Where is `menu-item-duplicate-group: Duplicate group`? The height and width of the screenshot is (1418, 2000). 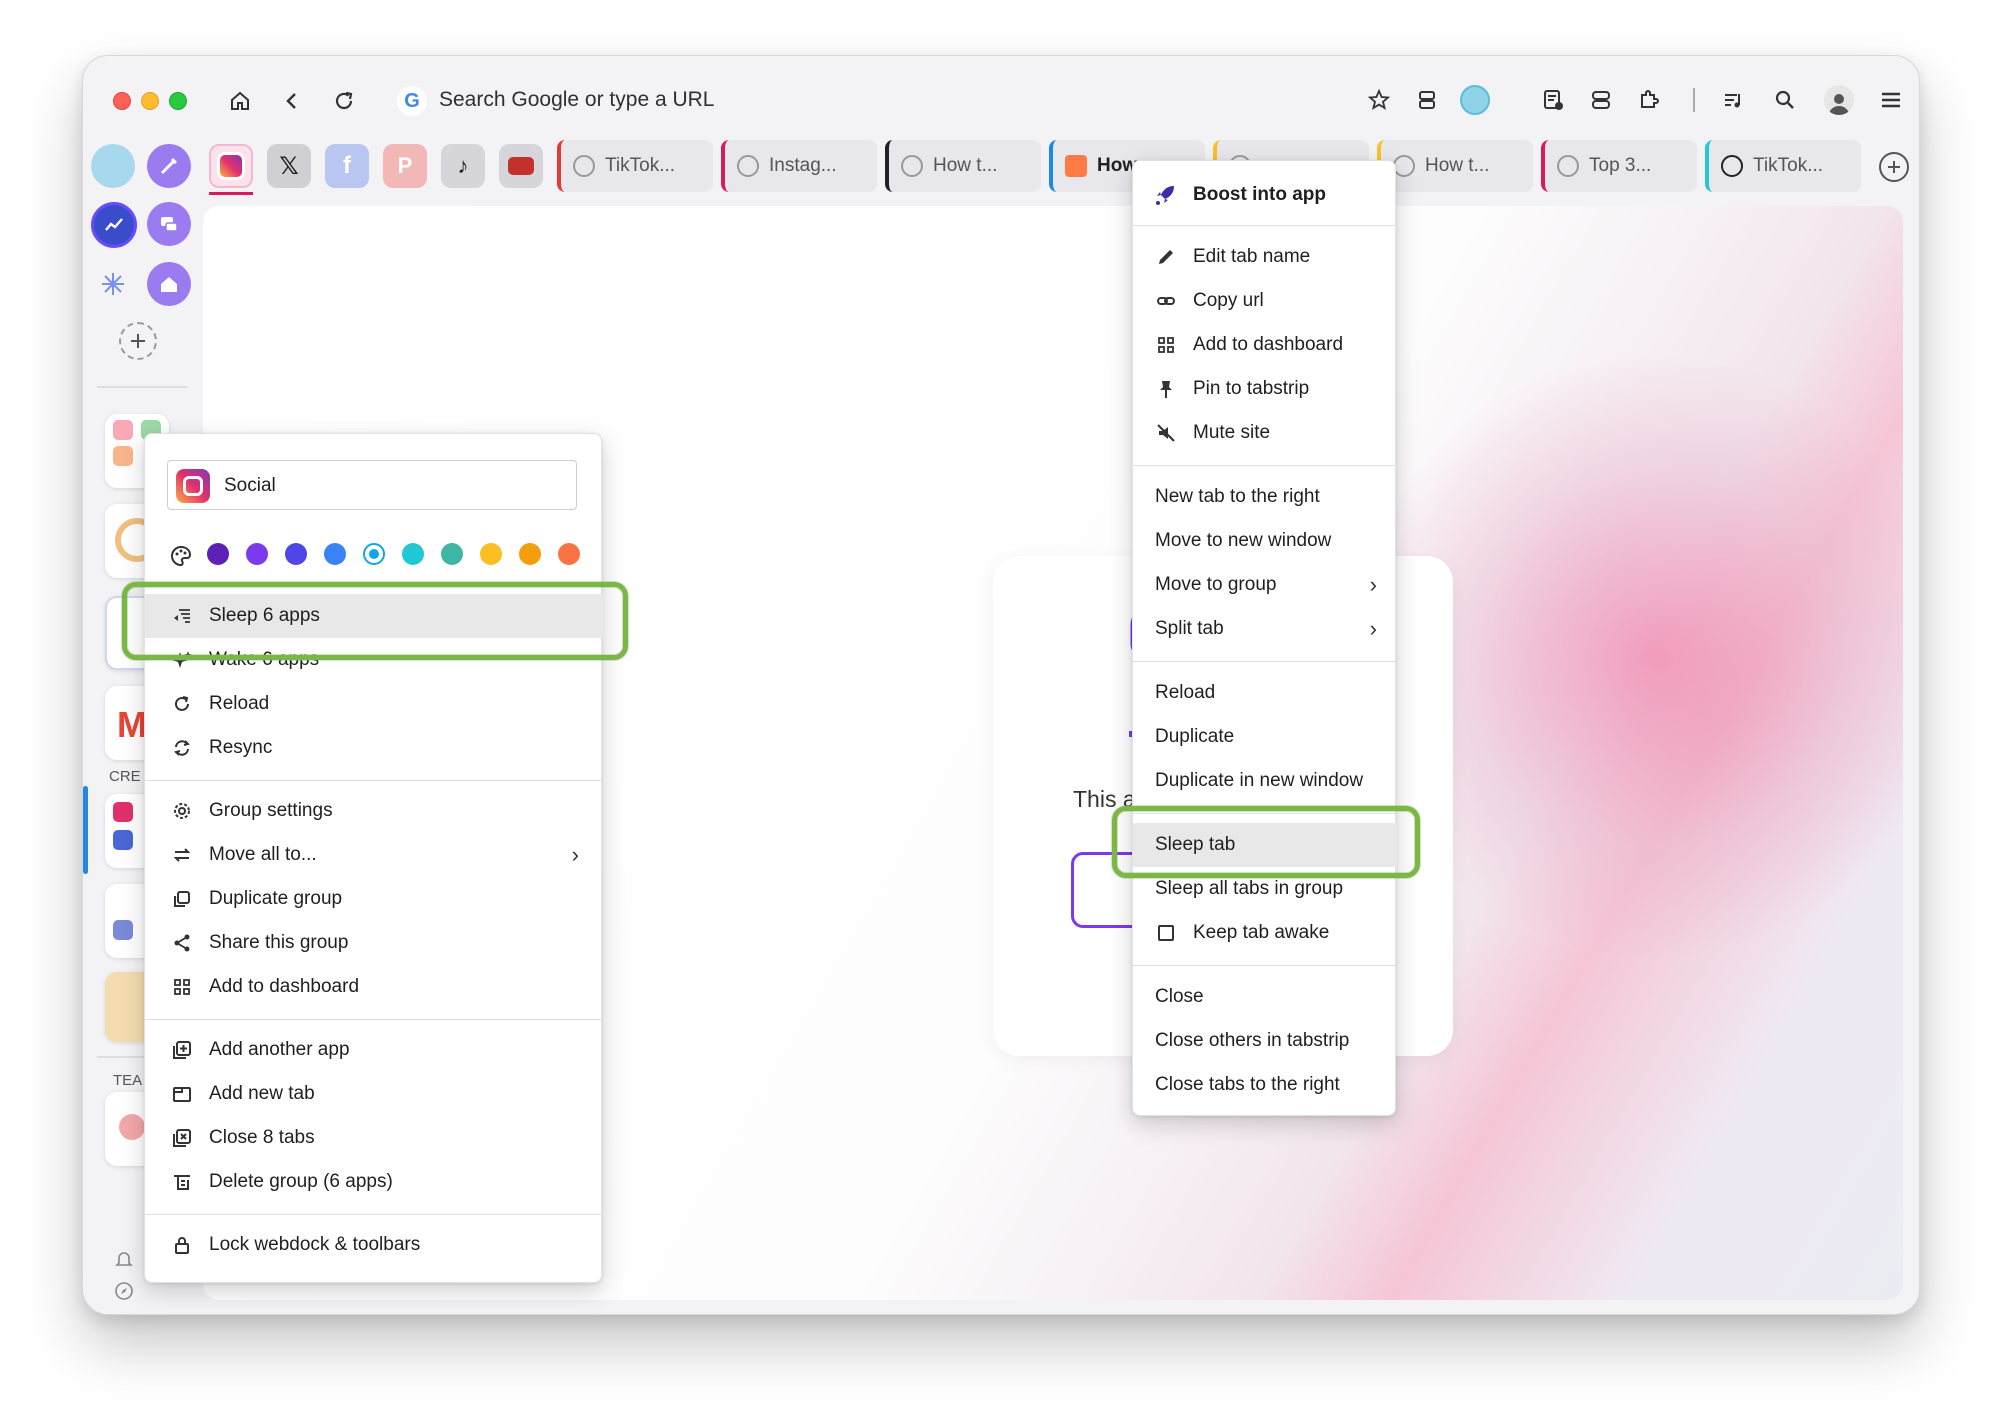 menu-item-duplicate-group: Duplicate group is located at coordinates (255, 899).